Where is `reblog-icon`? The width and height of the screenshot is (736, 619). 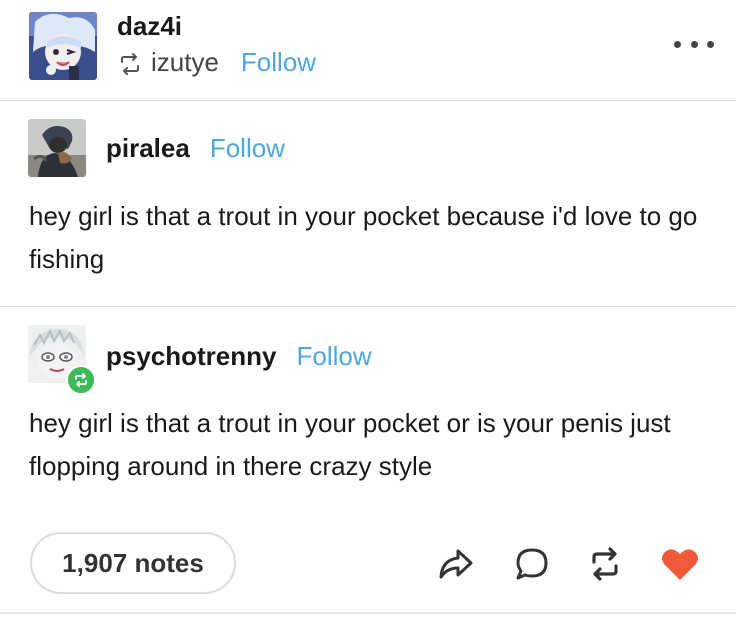 reblog-icon is located at coordinates (605, 564).